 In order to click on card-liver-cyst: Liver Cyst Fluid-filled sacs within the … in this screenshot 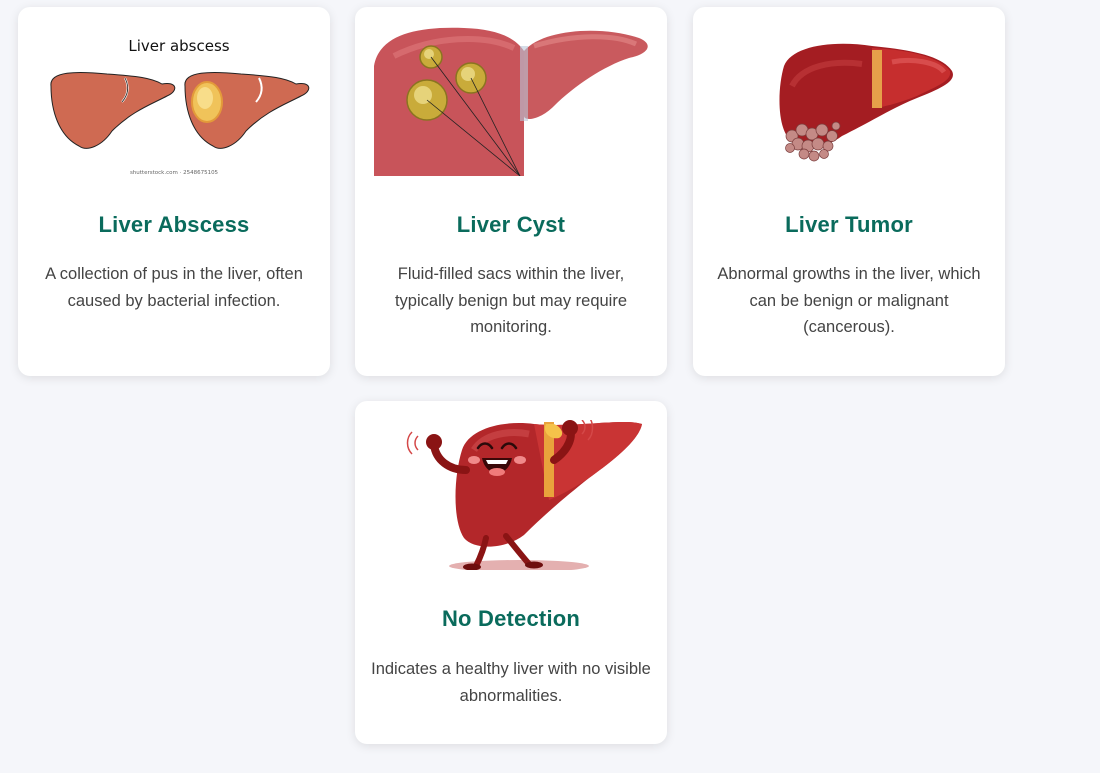, I will do `click(511, 191)`.